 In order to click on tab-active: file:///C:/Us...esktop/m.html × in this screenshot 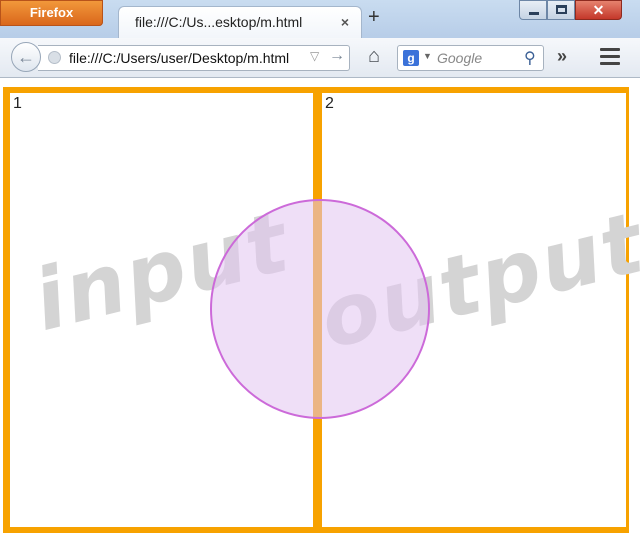, I will do `click(240, 23)`.